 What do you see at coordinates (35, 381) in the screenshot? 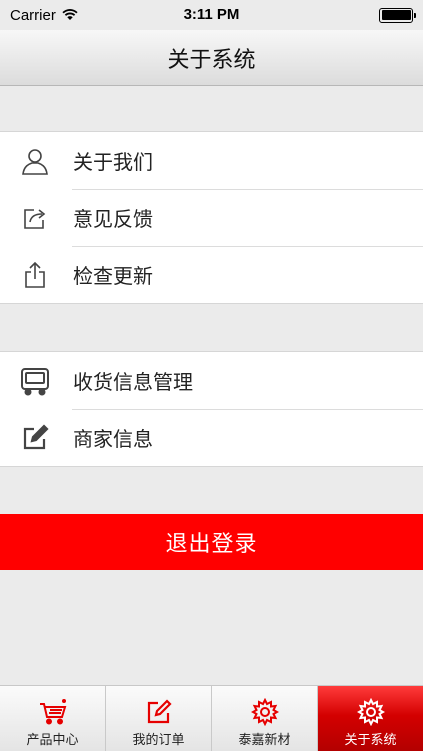
I see `truck-icon` at bounding box center [35, 381].